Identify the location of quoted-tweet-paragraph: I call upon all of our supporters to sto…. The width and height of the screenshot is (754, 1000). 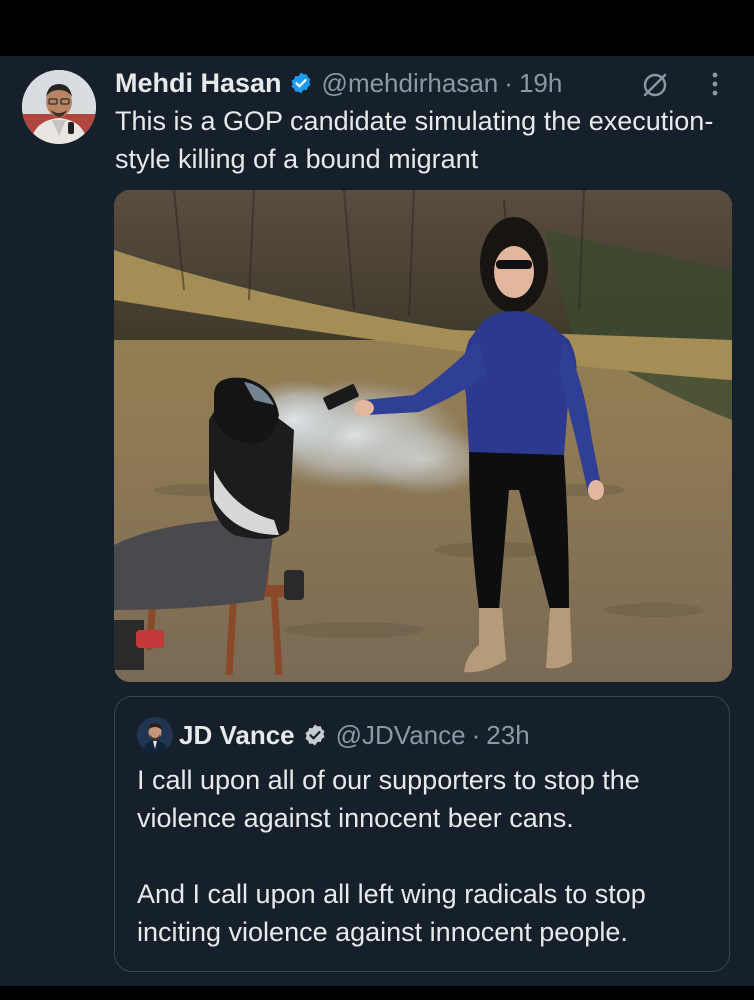
(388, 799).